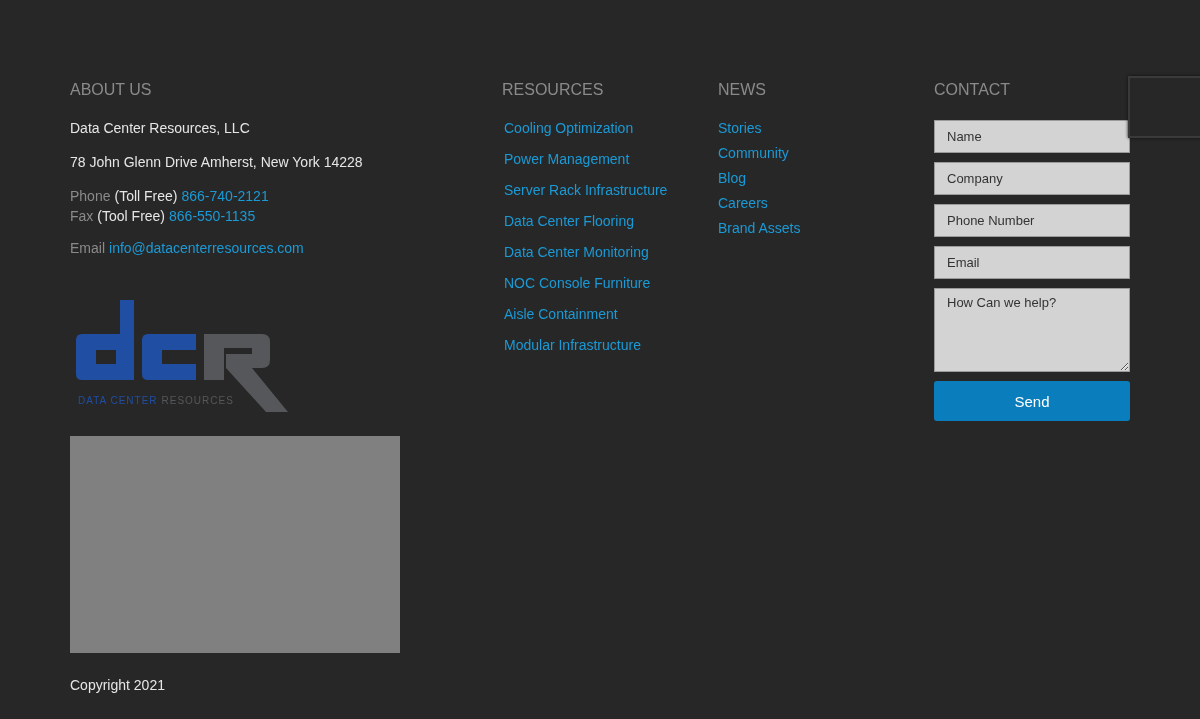 This screenshot has width=1200, height=719. Describe the element at coordinates (160, 128) in the screenshot. I see `company-name: Data Center Resources, LLC` at that location.